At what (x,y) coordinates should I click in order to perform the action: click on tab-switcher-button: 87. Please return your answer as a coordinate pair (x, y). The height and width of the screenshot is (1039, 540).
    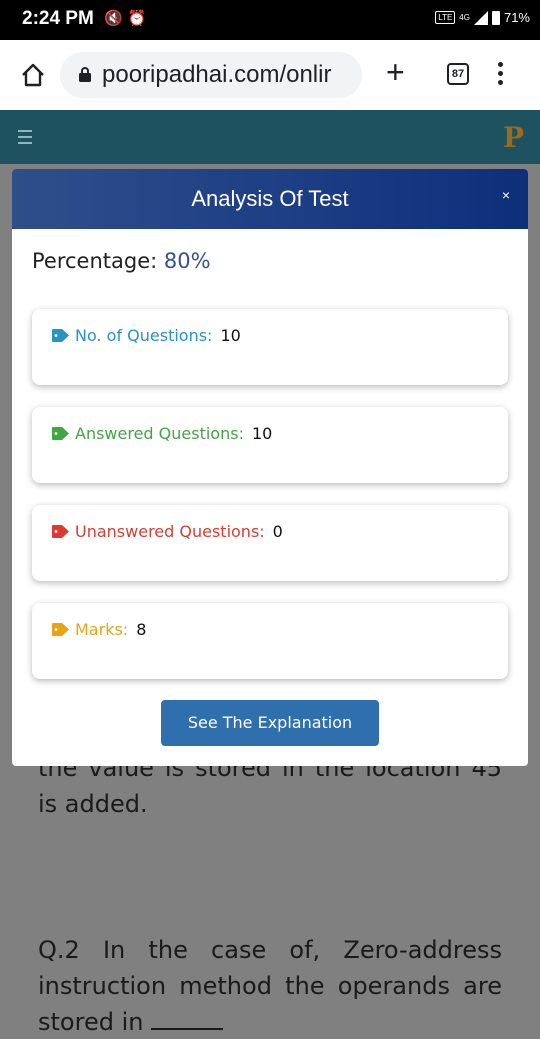
    Looking at the image, I should click on (458, 74).